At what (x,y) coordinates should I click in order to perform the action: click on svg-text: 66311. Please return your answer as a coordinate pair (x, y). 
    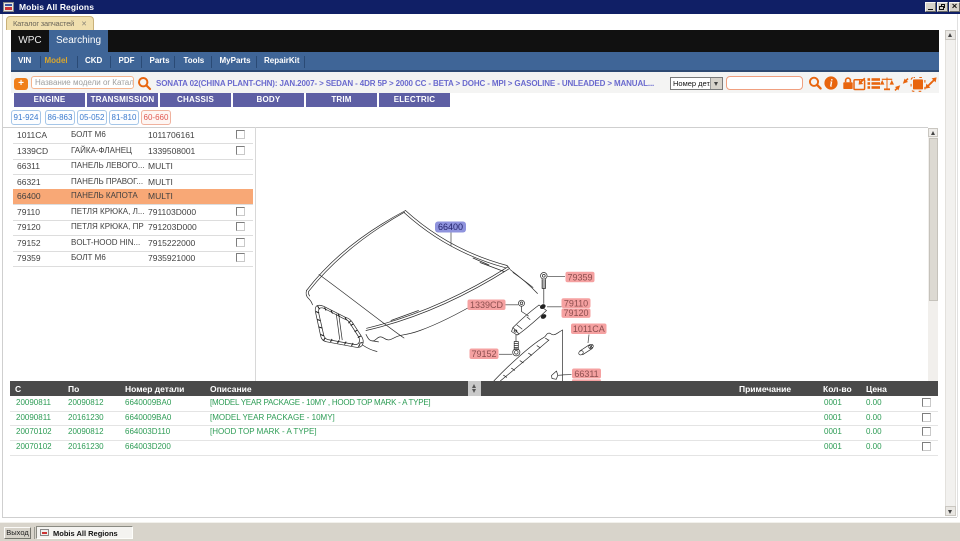
    Looking at the image, I should click on (586, 374).